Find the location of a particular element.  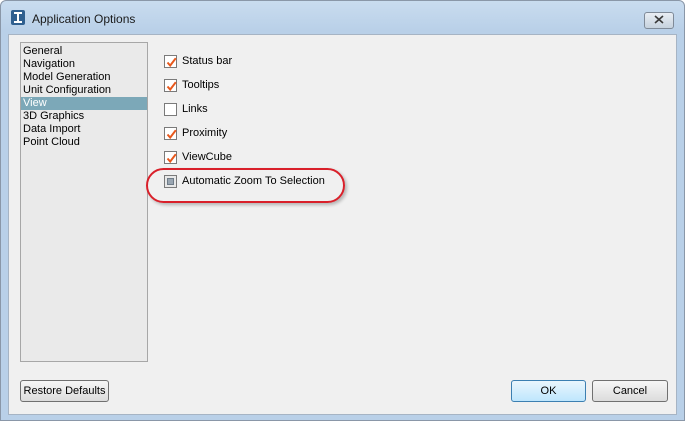

proximity-checkbox is located at coordinates (170, 133).